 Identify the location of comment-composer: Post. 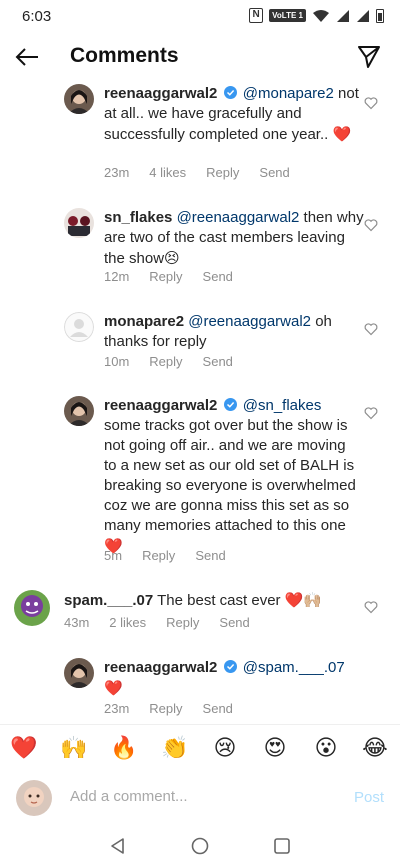
(200, 798).